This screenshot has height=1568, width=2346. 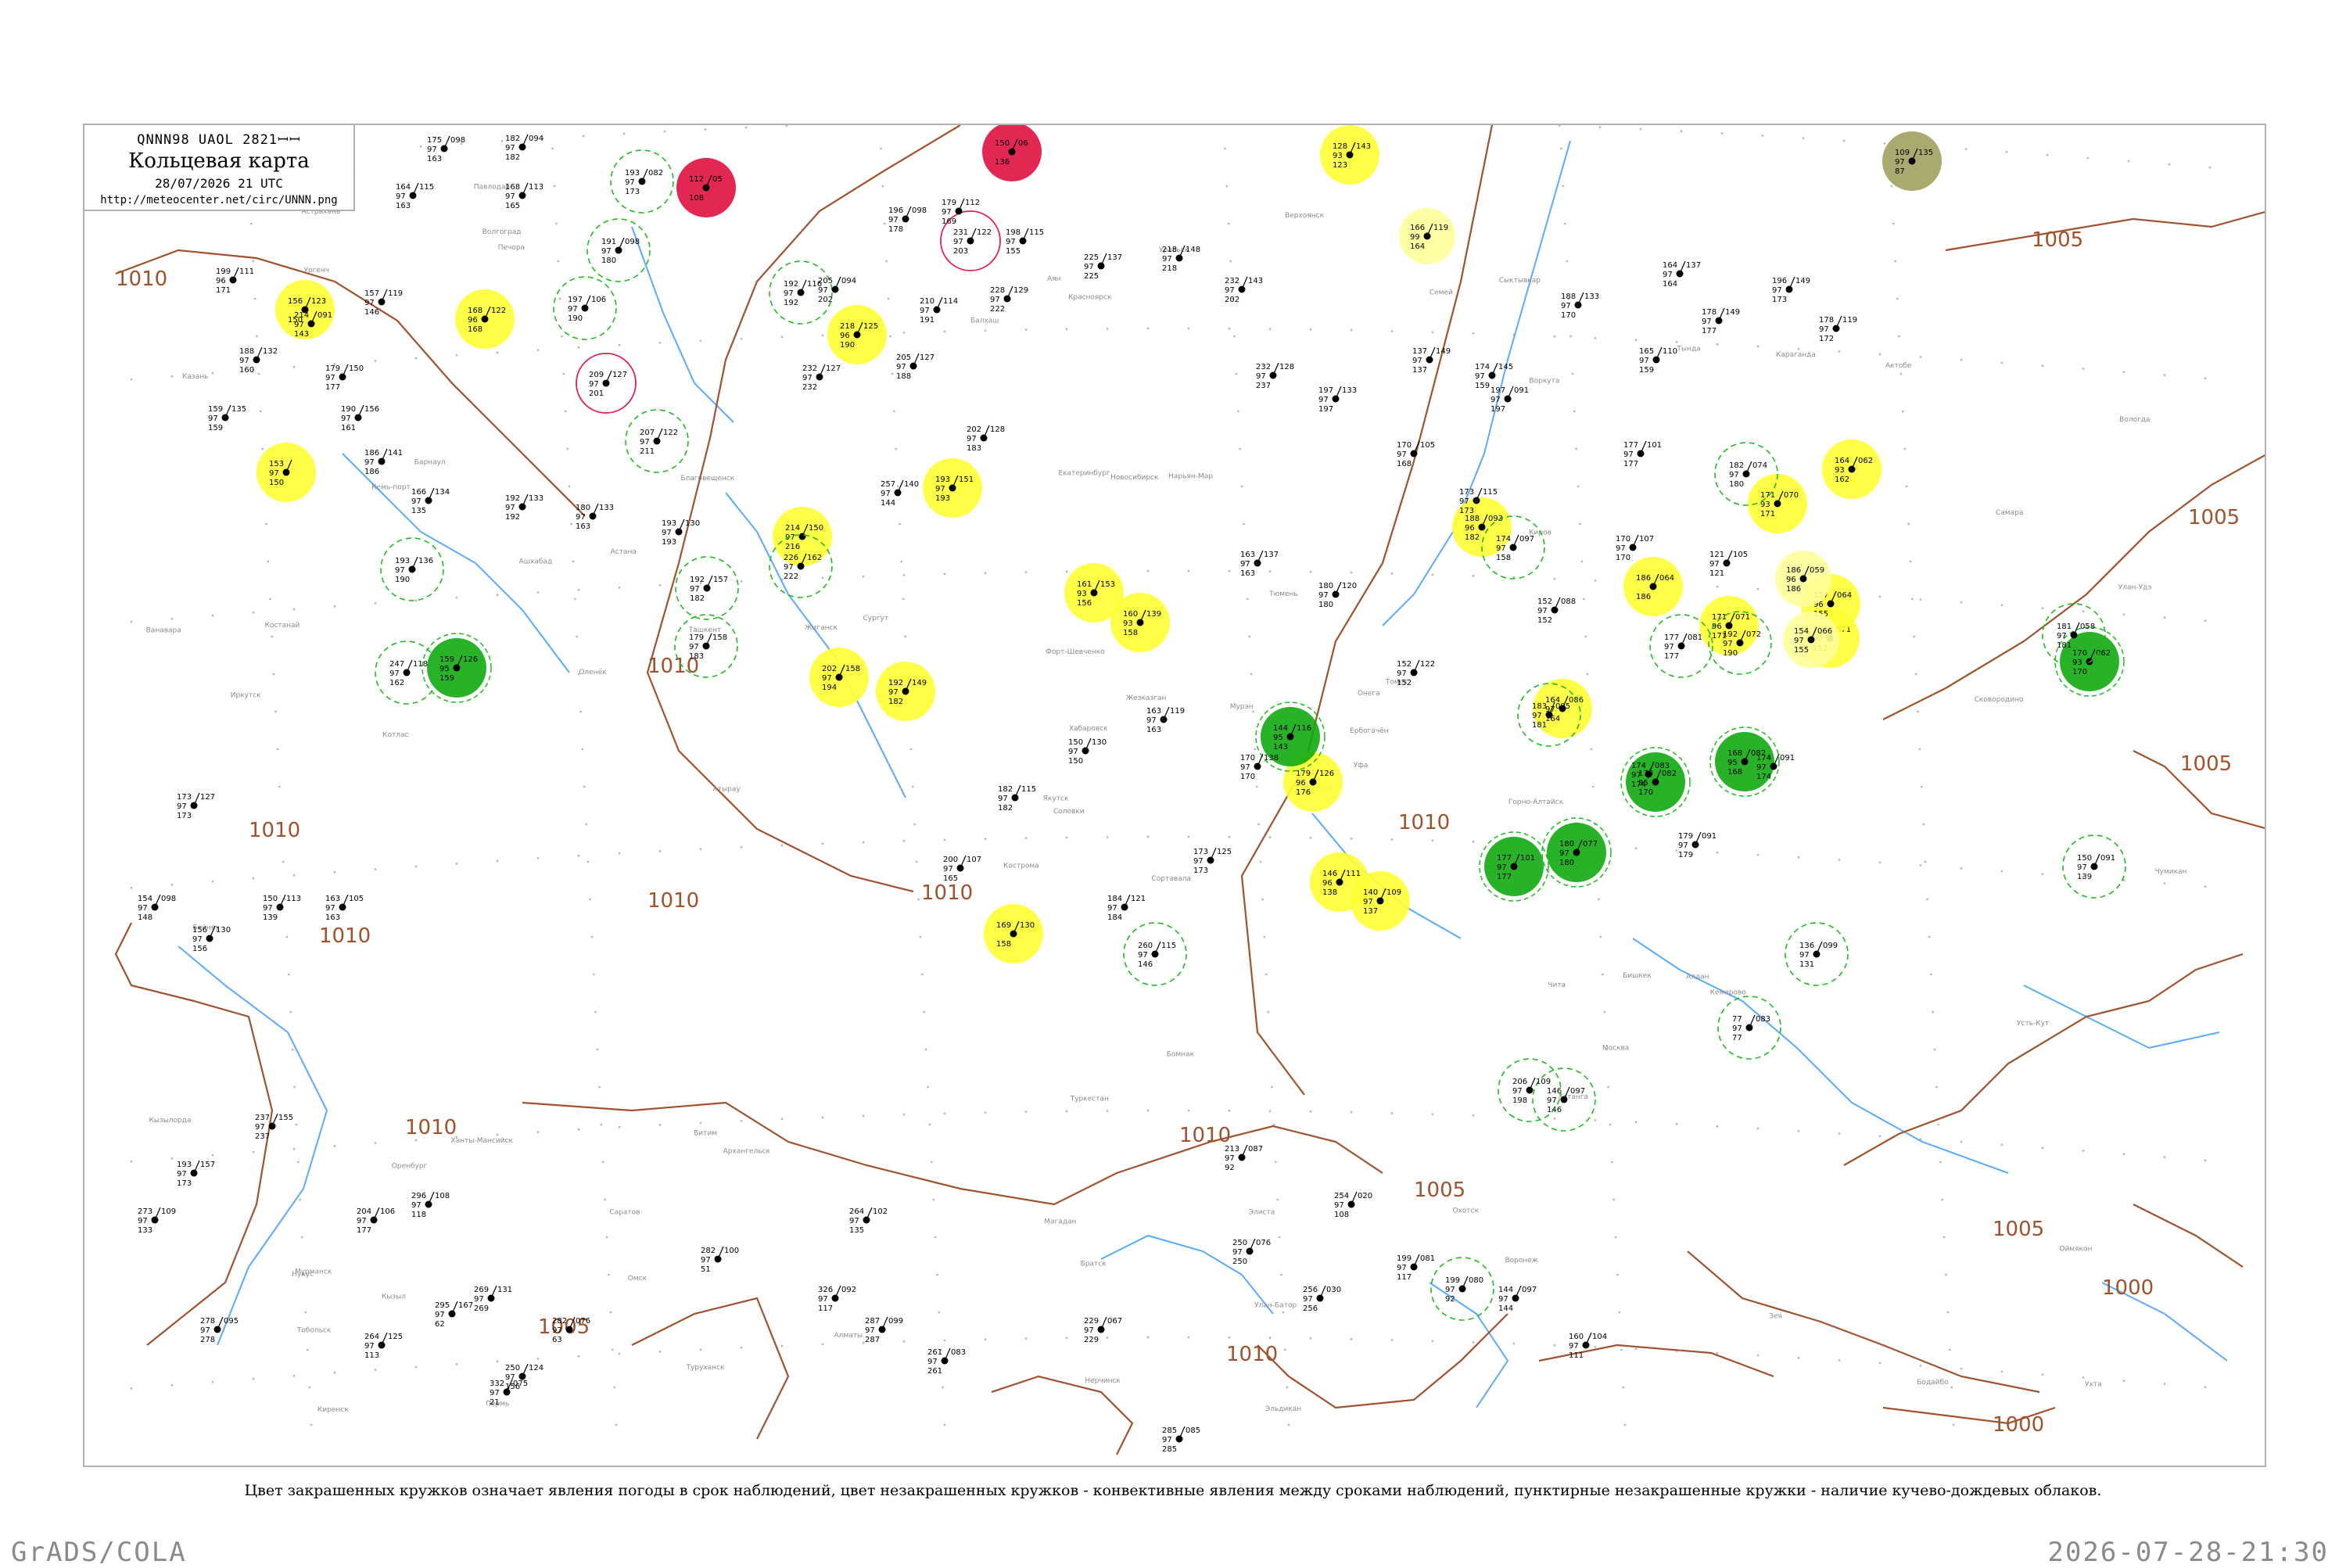 I want to click on source-url: http://meteocenter.net/circ/UNNN.png, so click(x=219, y=200).